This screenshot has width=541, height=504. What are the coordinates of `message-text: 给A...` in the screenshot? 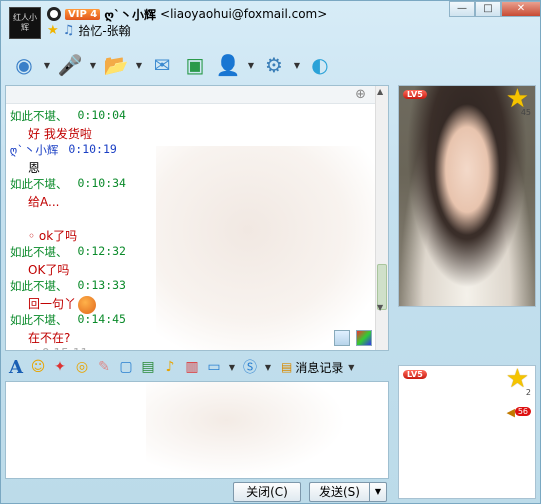 It's located at (190, 201).